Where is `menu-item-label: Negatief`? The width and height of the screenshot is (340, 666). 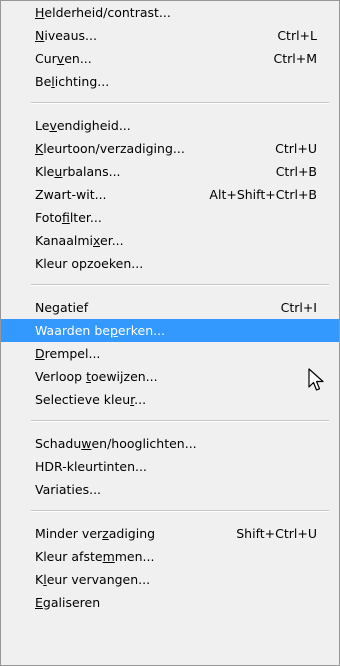
menu-item-label: Negatief is located at coordinates (62, 307).